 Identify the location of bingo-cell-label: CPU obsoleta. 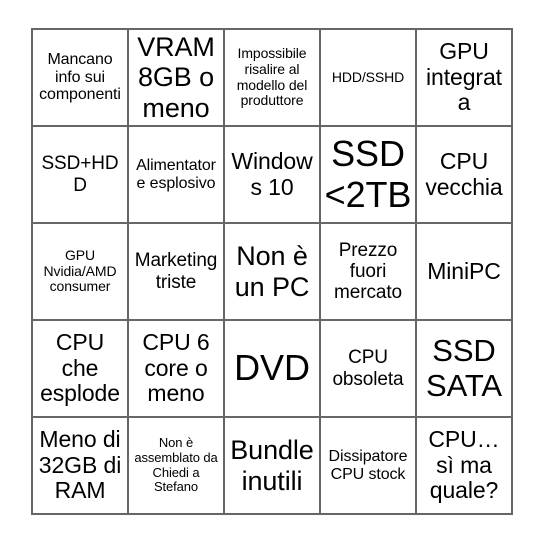
(368, 368).